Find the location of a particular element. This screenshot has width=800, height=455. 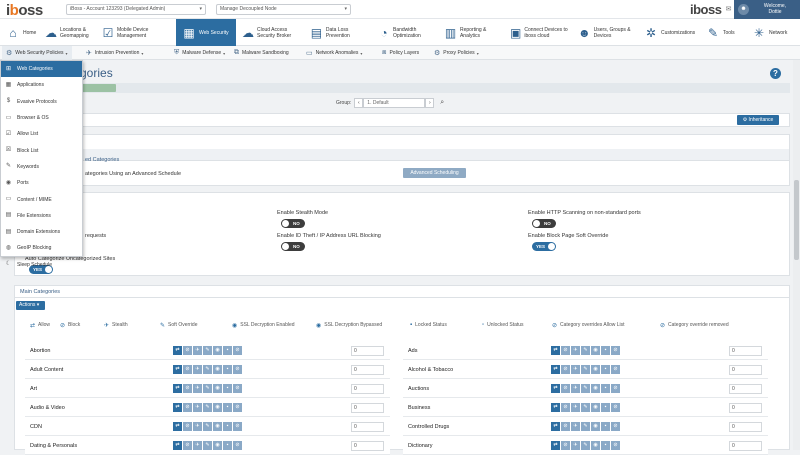

iboss-logo: iboss is located at coordinates (24, 10).